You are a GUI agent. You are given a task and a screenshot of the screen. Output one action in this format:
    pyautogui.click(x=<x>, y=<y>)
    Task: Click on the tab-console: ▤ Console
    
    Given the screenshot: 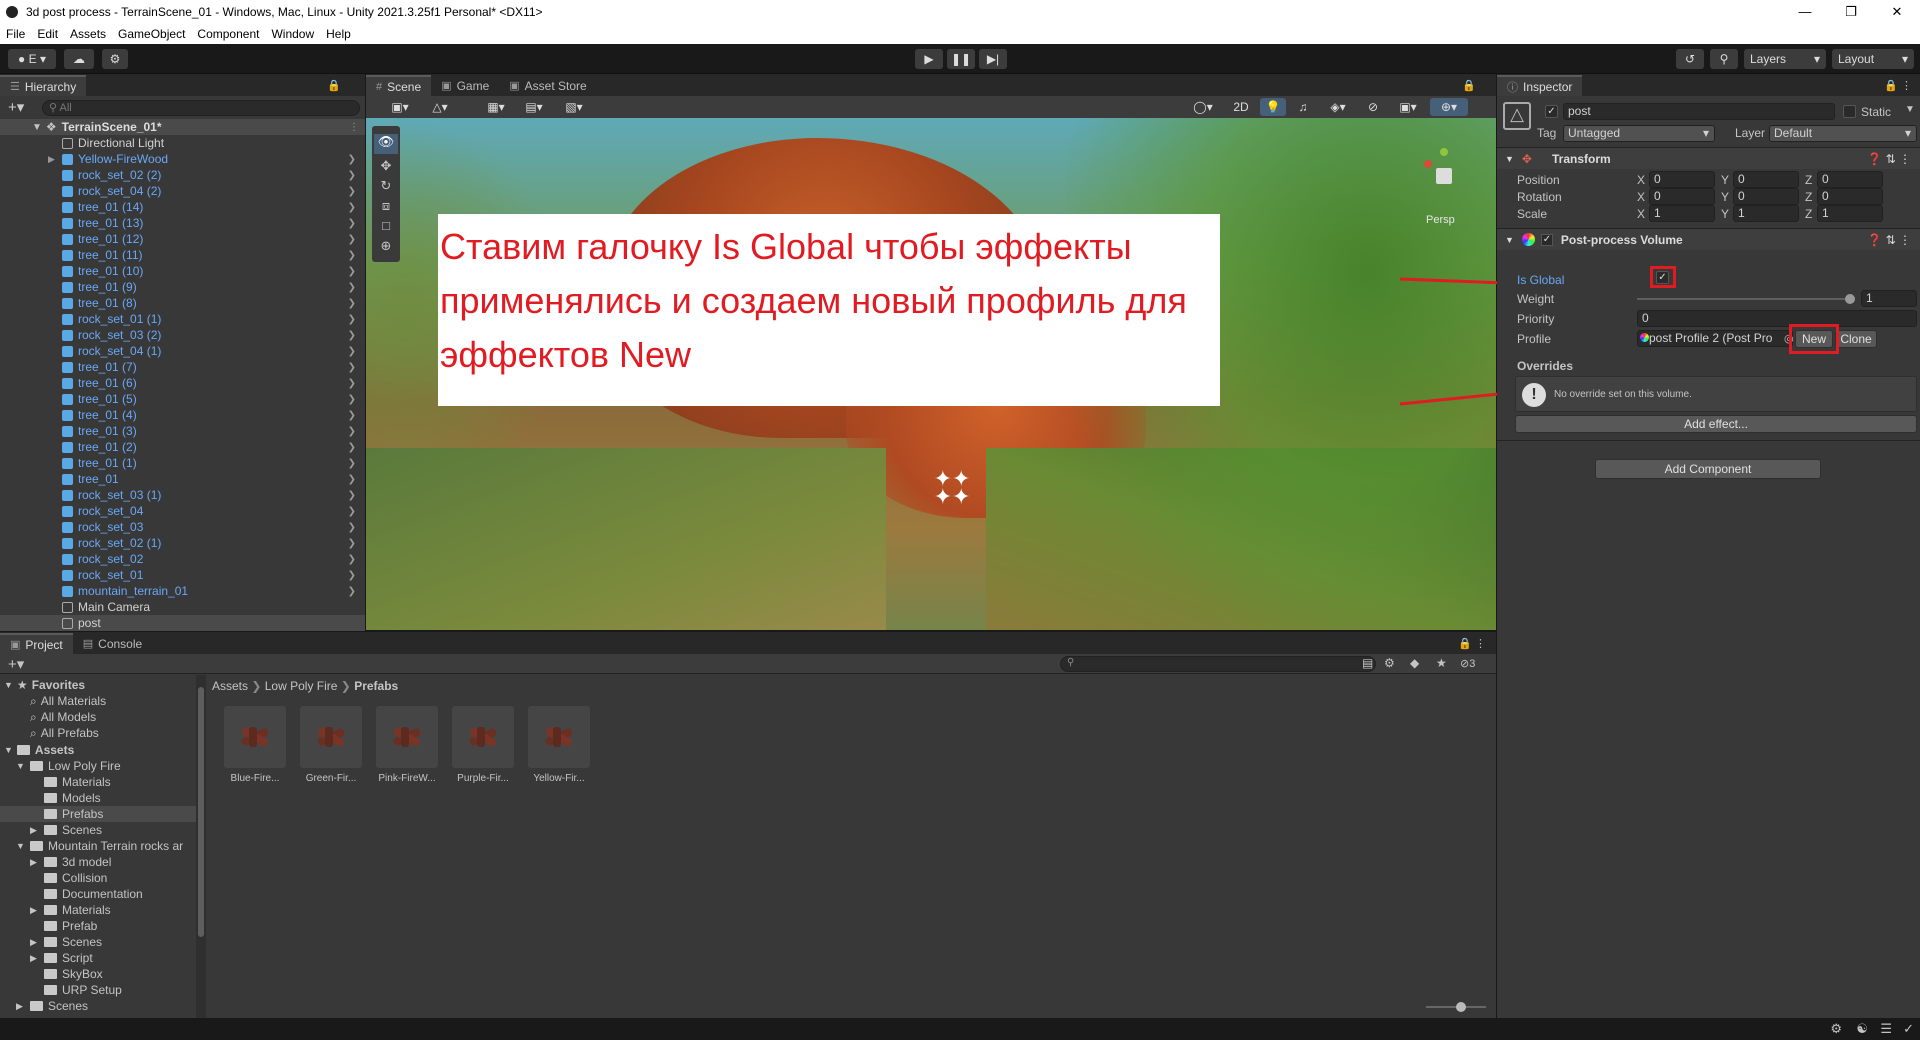 What is the action you would take?
    pyautogui.click(x=112, y=643)
    